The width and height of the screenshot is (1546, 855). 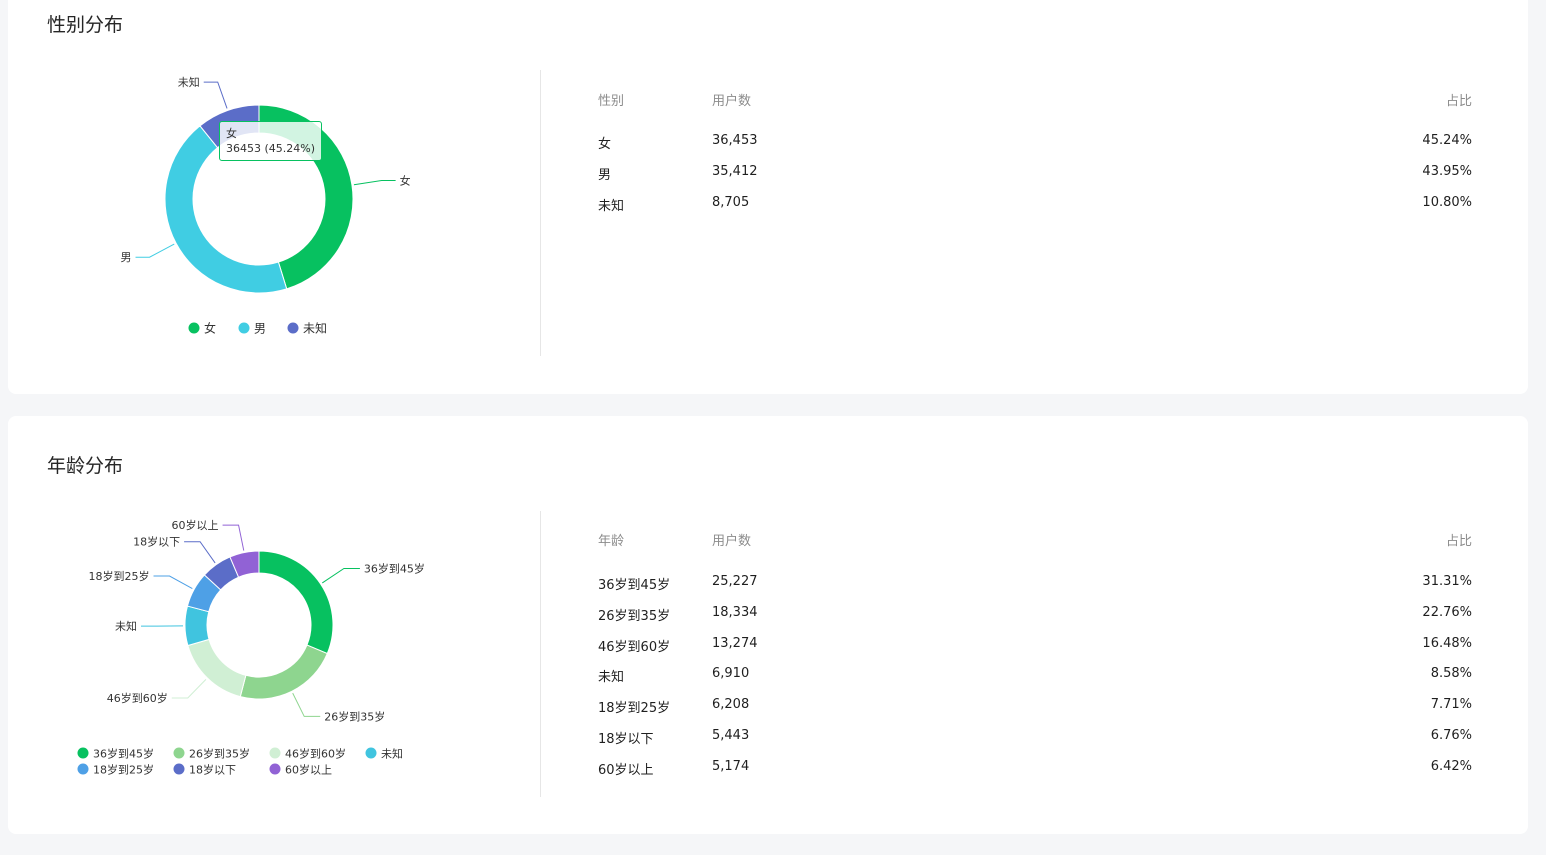 I want to click on table-row: 18岁以下 5,443 6.76%, so click(x=1035, y=738).